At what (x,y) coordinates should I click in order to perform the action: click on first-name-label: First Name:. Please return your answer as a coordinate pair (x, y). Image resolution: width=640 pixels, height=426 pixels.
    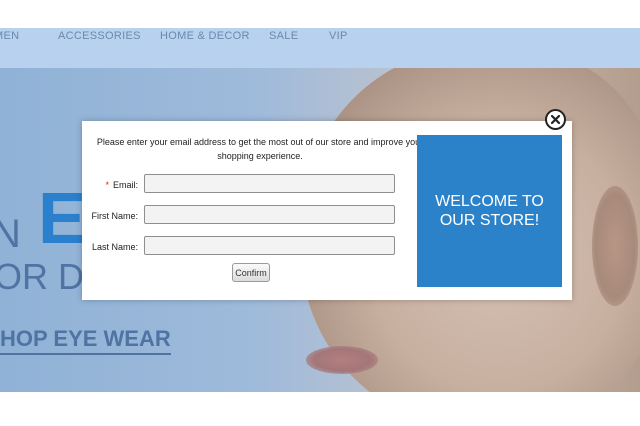
    Looking at the image, I should click on (114, 216).